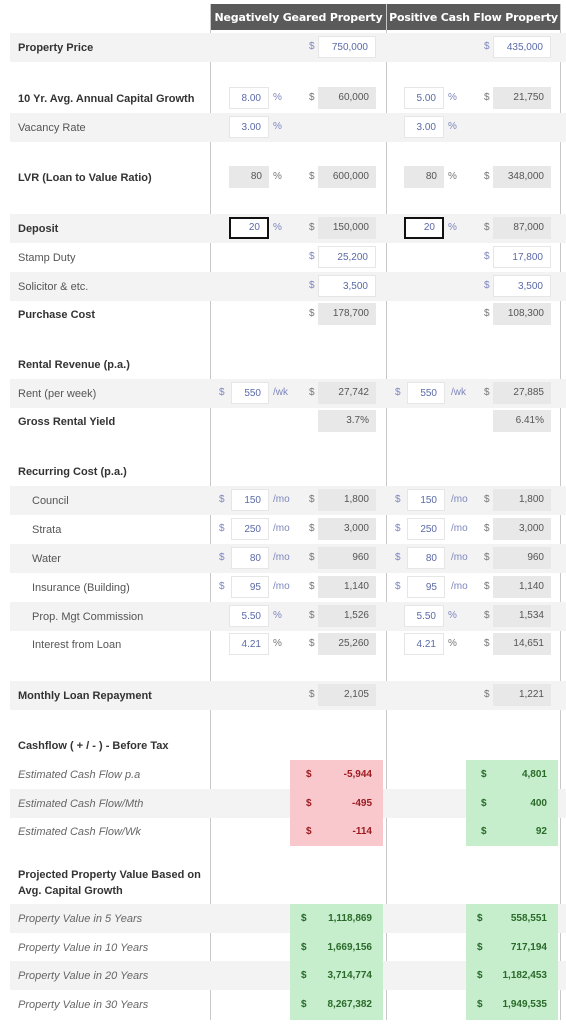 This screenshot has height=1024, width=566. I want to click on purchase_cost-pos-field: 108,300, so click(522, 314).